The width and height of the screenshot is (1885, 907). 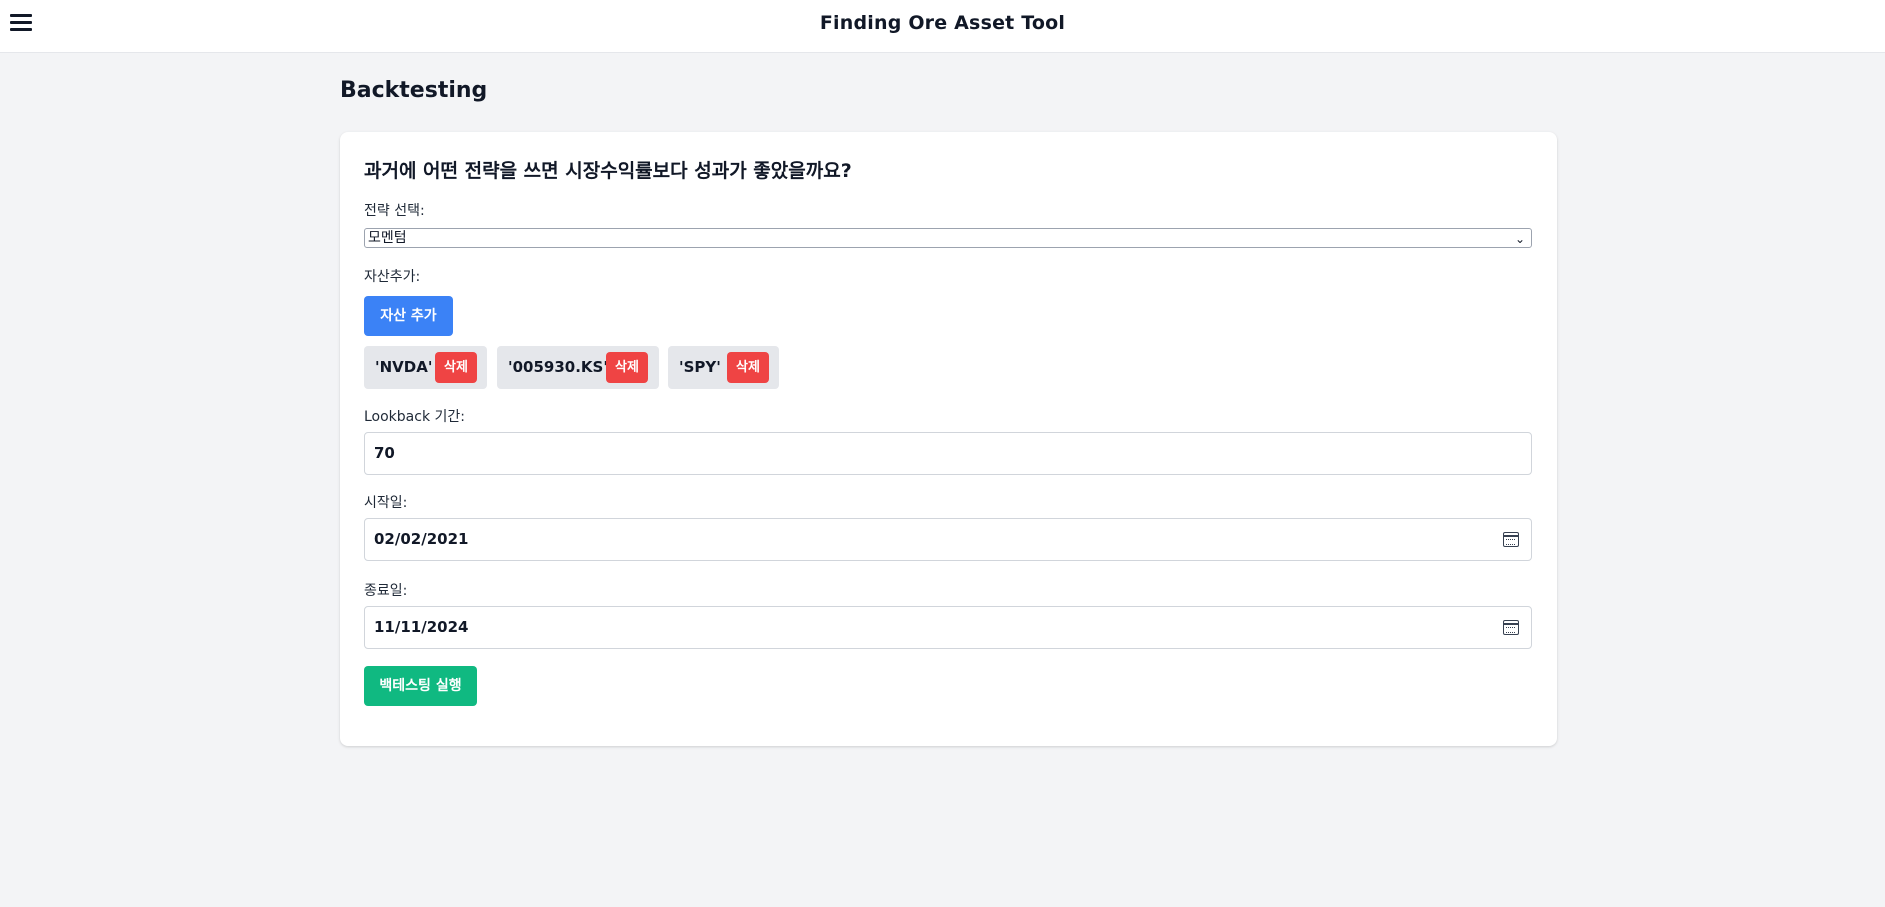 What do you see at coordinates (948, 238) in the screenshot?
I see `strategy-select: 모멘텀 ⌄` at bounding box center [948, 238].